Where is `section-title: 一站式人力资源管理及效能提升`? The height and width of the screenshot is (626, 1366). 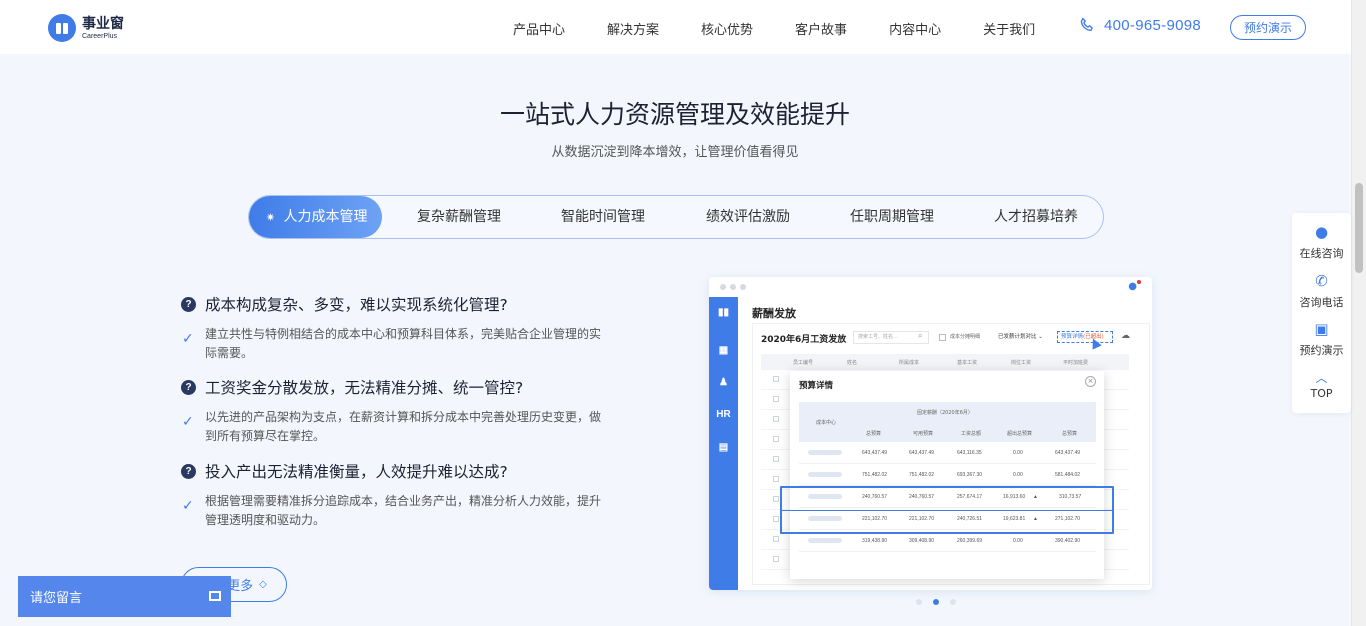 section-title: 一站式人力资源管理及效能提升 is located at coordinates (674, 114).